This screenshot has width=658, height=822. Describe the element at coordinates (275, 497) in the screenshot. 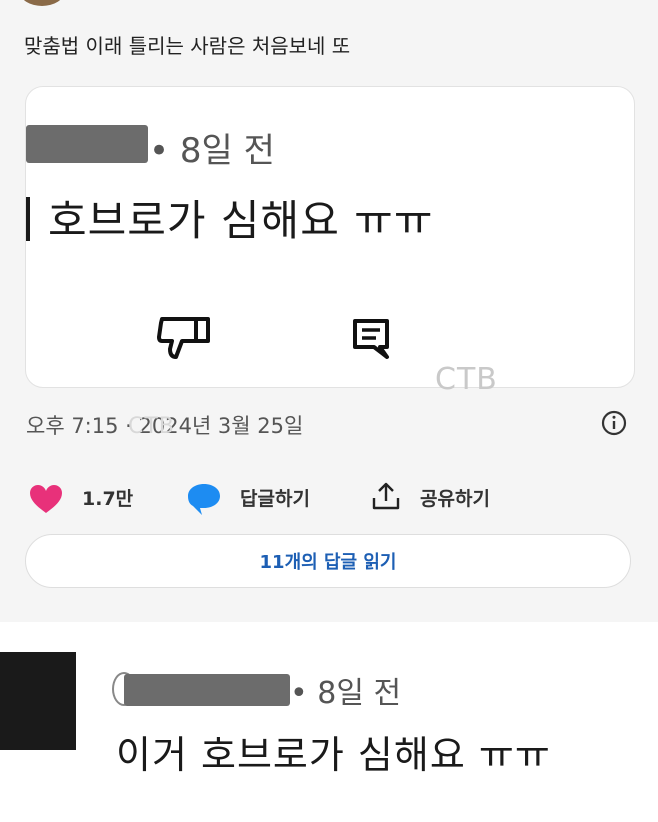

I see `reply-button: 답글하기` at that location.